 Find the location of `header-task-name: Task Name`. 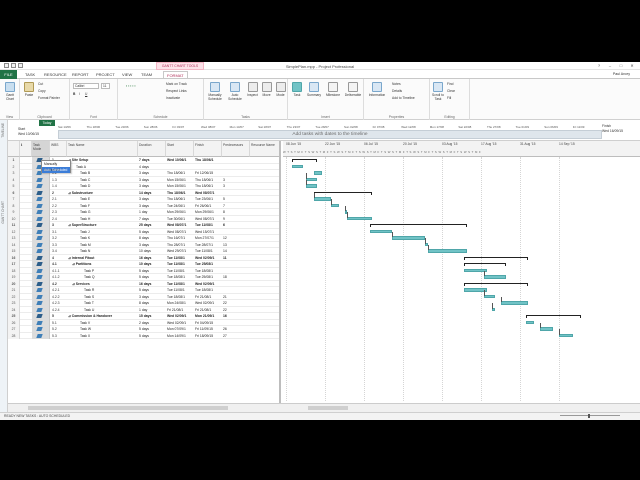

header-task-name: Task Name is located at coordinates (102, 149).